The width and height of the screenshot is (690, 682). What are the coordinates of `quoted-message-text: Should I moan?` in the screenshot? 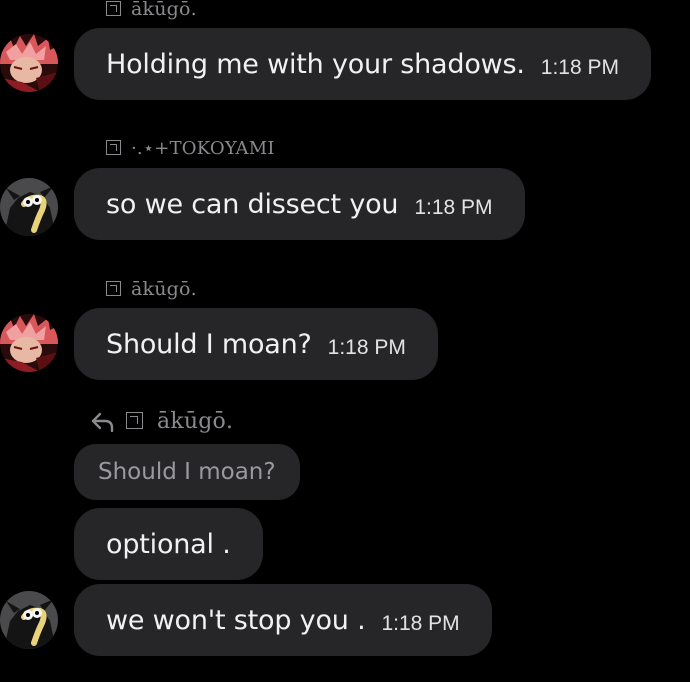 It's located at (187, 472).